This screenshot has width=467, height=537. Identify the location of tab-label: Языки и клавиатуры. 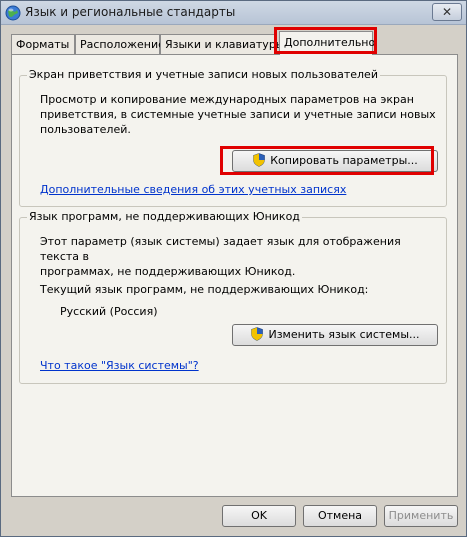
(225, 44).